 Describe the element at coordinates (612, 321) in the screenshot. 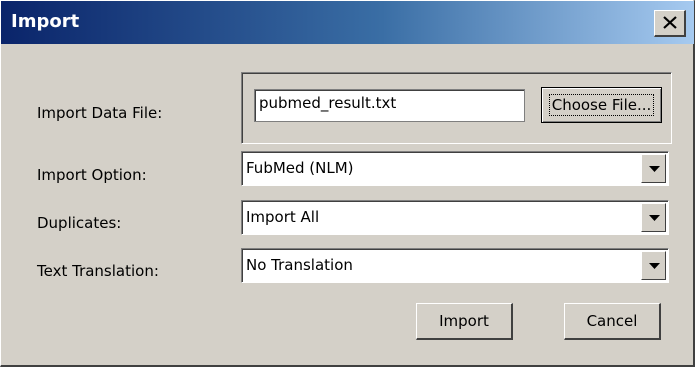

I see `cancel-button: Cancel` at that location.